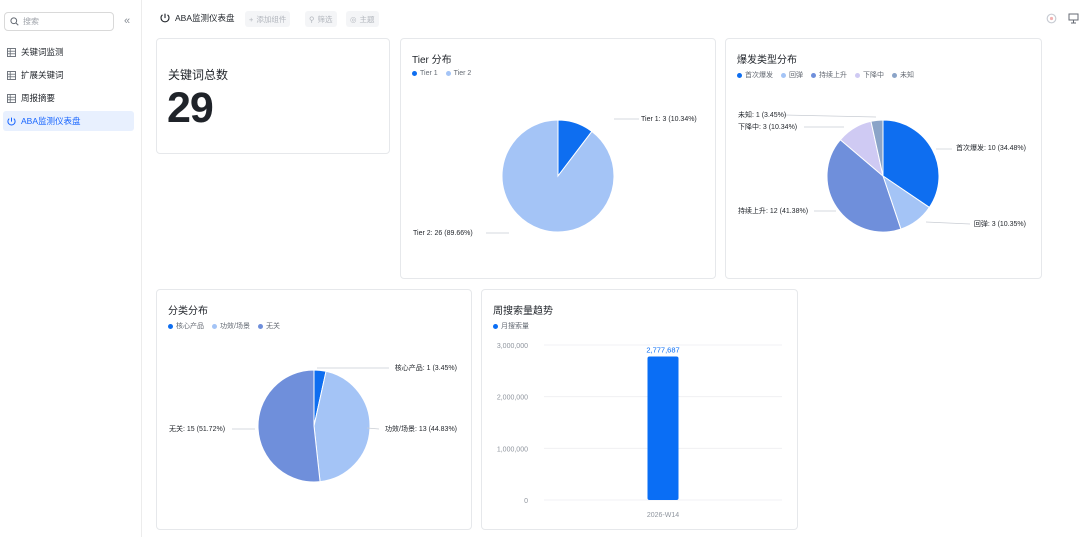 This screenshot has width=1080, height=537. Describe the element at coordinates (71, 268) in the screenshot. I see `sidebar: « 关键词监测 扩展关键词 周报摘要 ABA监测仪表盘` at that location.